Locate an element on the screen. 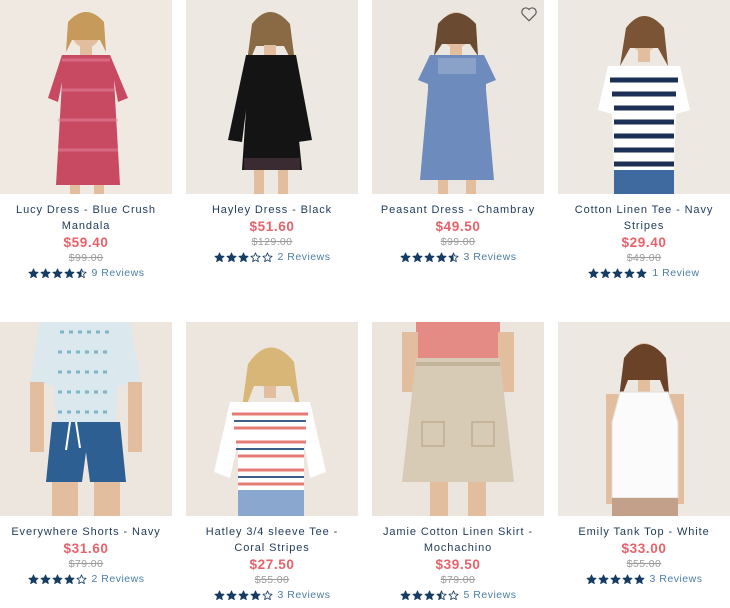 This screenshot has width=730, height=608. original-price: $49.00 is located at coordinates (644, 258).